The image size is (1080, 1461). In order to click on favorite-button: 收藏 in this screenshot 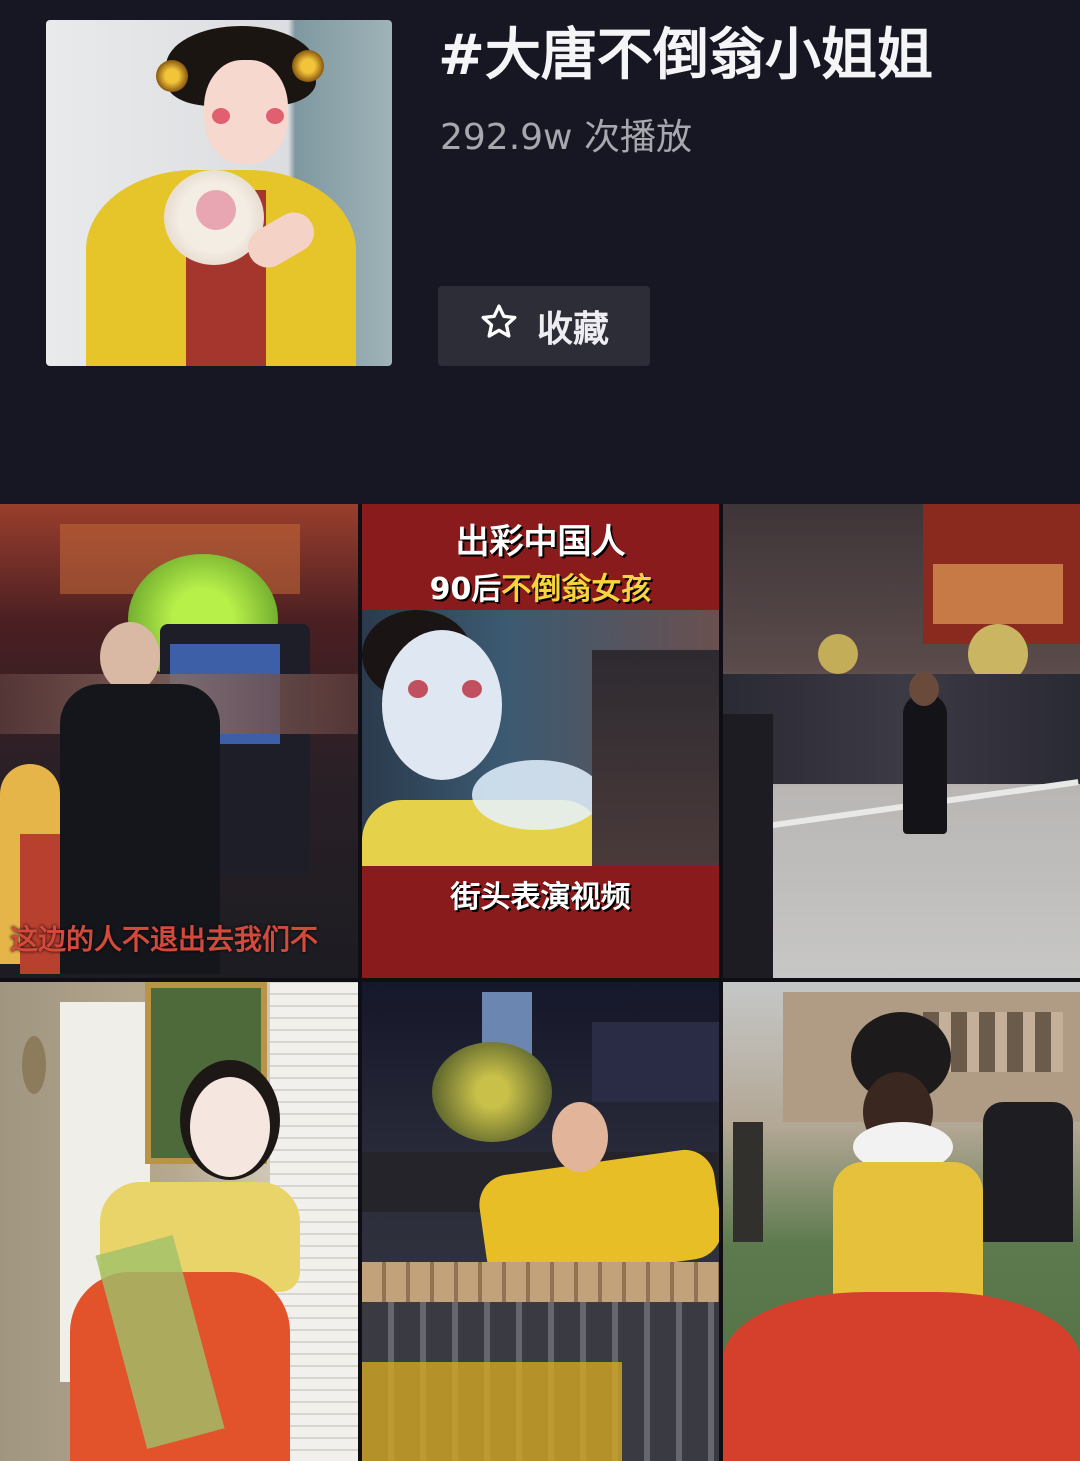, I will do `click(544, 326)`.